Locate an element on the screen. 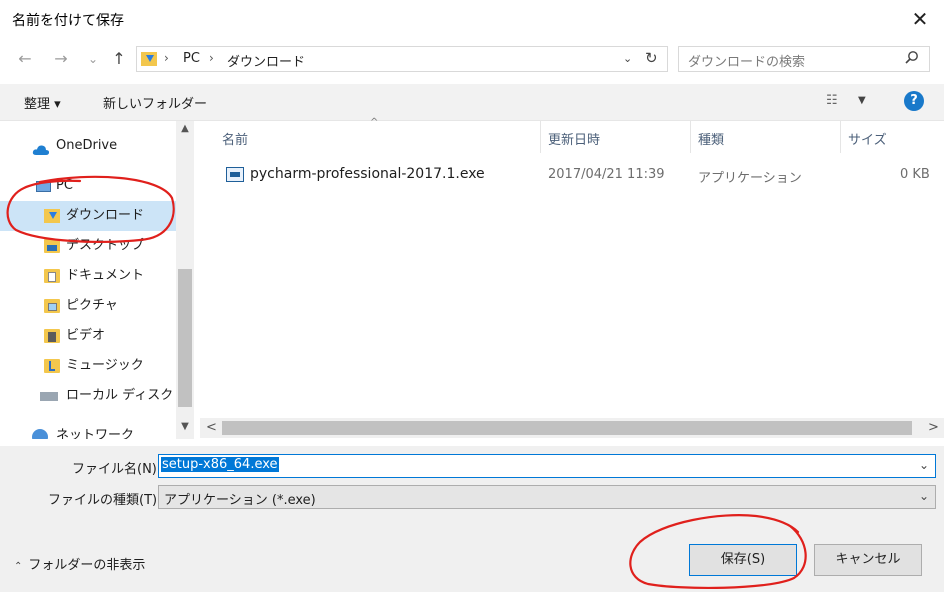 The width and height of the screenshot is (944, 592). videos-folder-icon is located at coordinates (52, 336).